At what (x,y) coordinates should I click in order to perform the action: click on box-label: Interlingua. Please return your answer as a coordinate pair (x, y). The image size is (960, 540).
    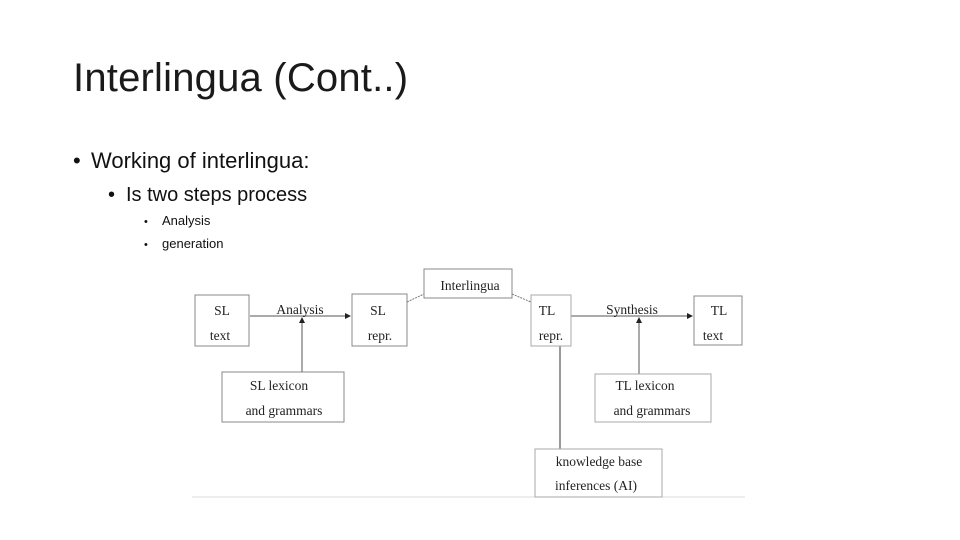
    Looking at the image, I should click on (469, 285).